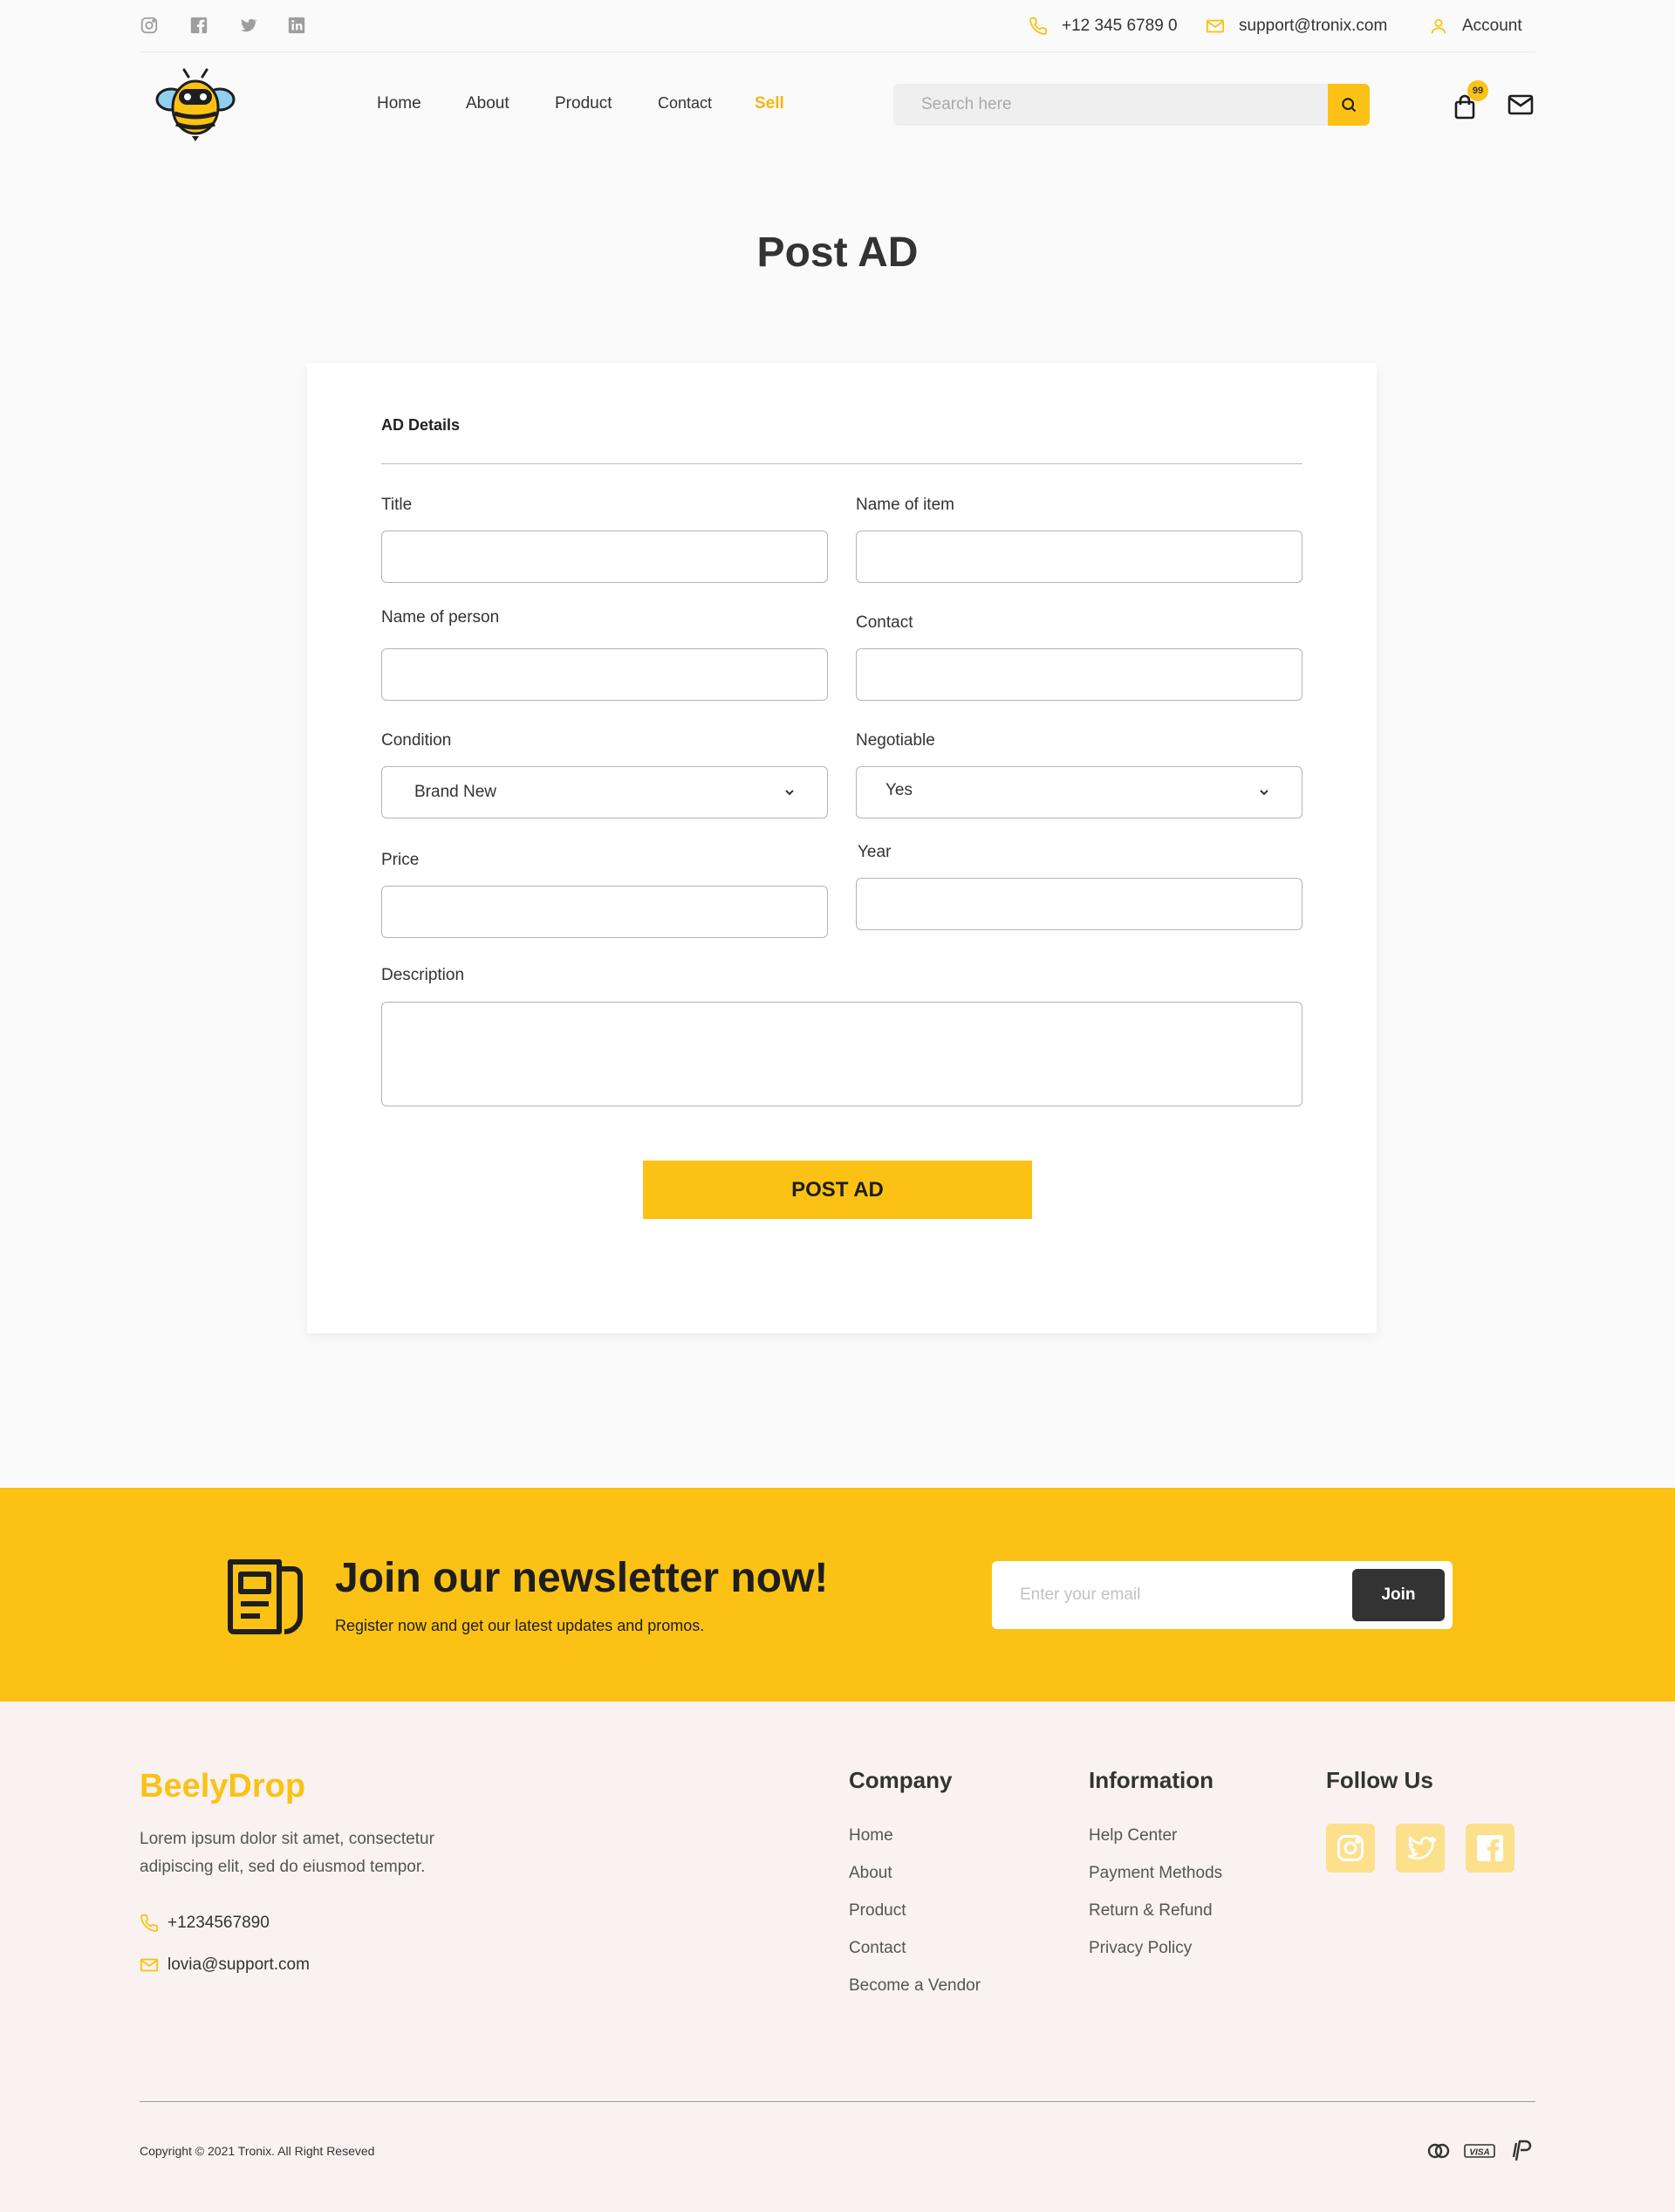  I want to click on follow-heading: Follow Us, so click(1380, 1780).